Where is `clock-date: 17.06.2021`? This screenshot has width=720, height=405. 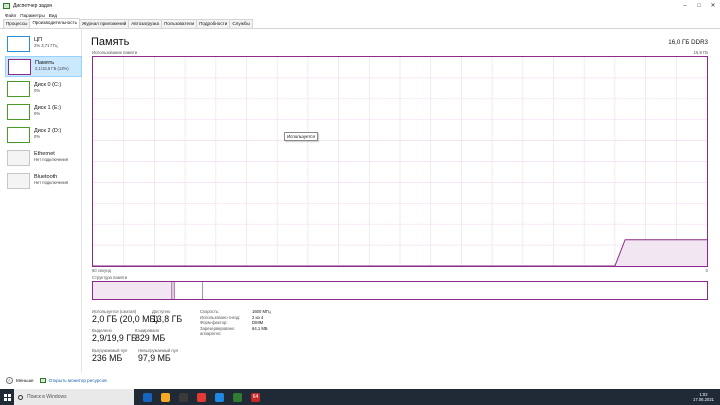
clock-date: 17.06.2021 is located at coordinates (703, 399).